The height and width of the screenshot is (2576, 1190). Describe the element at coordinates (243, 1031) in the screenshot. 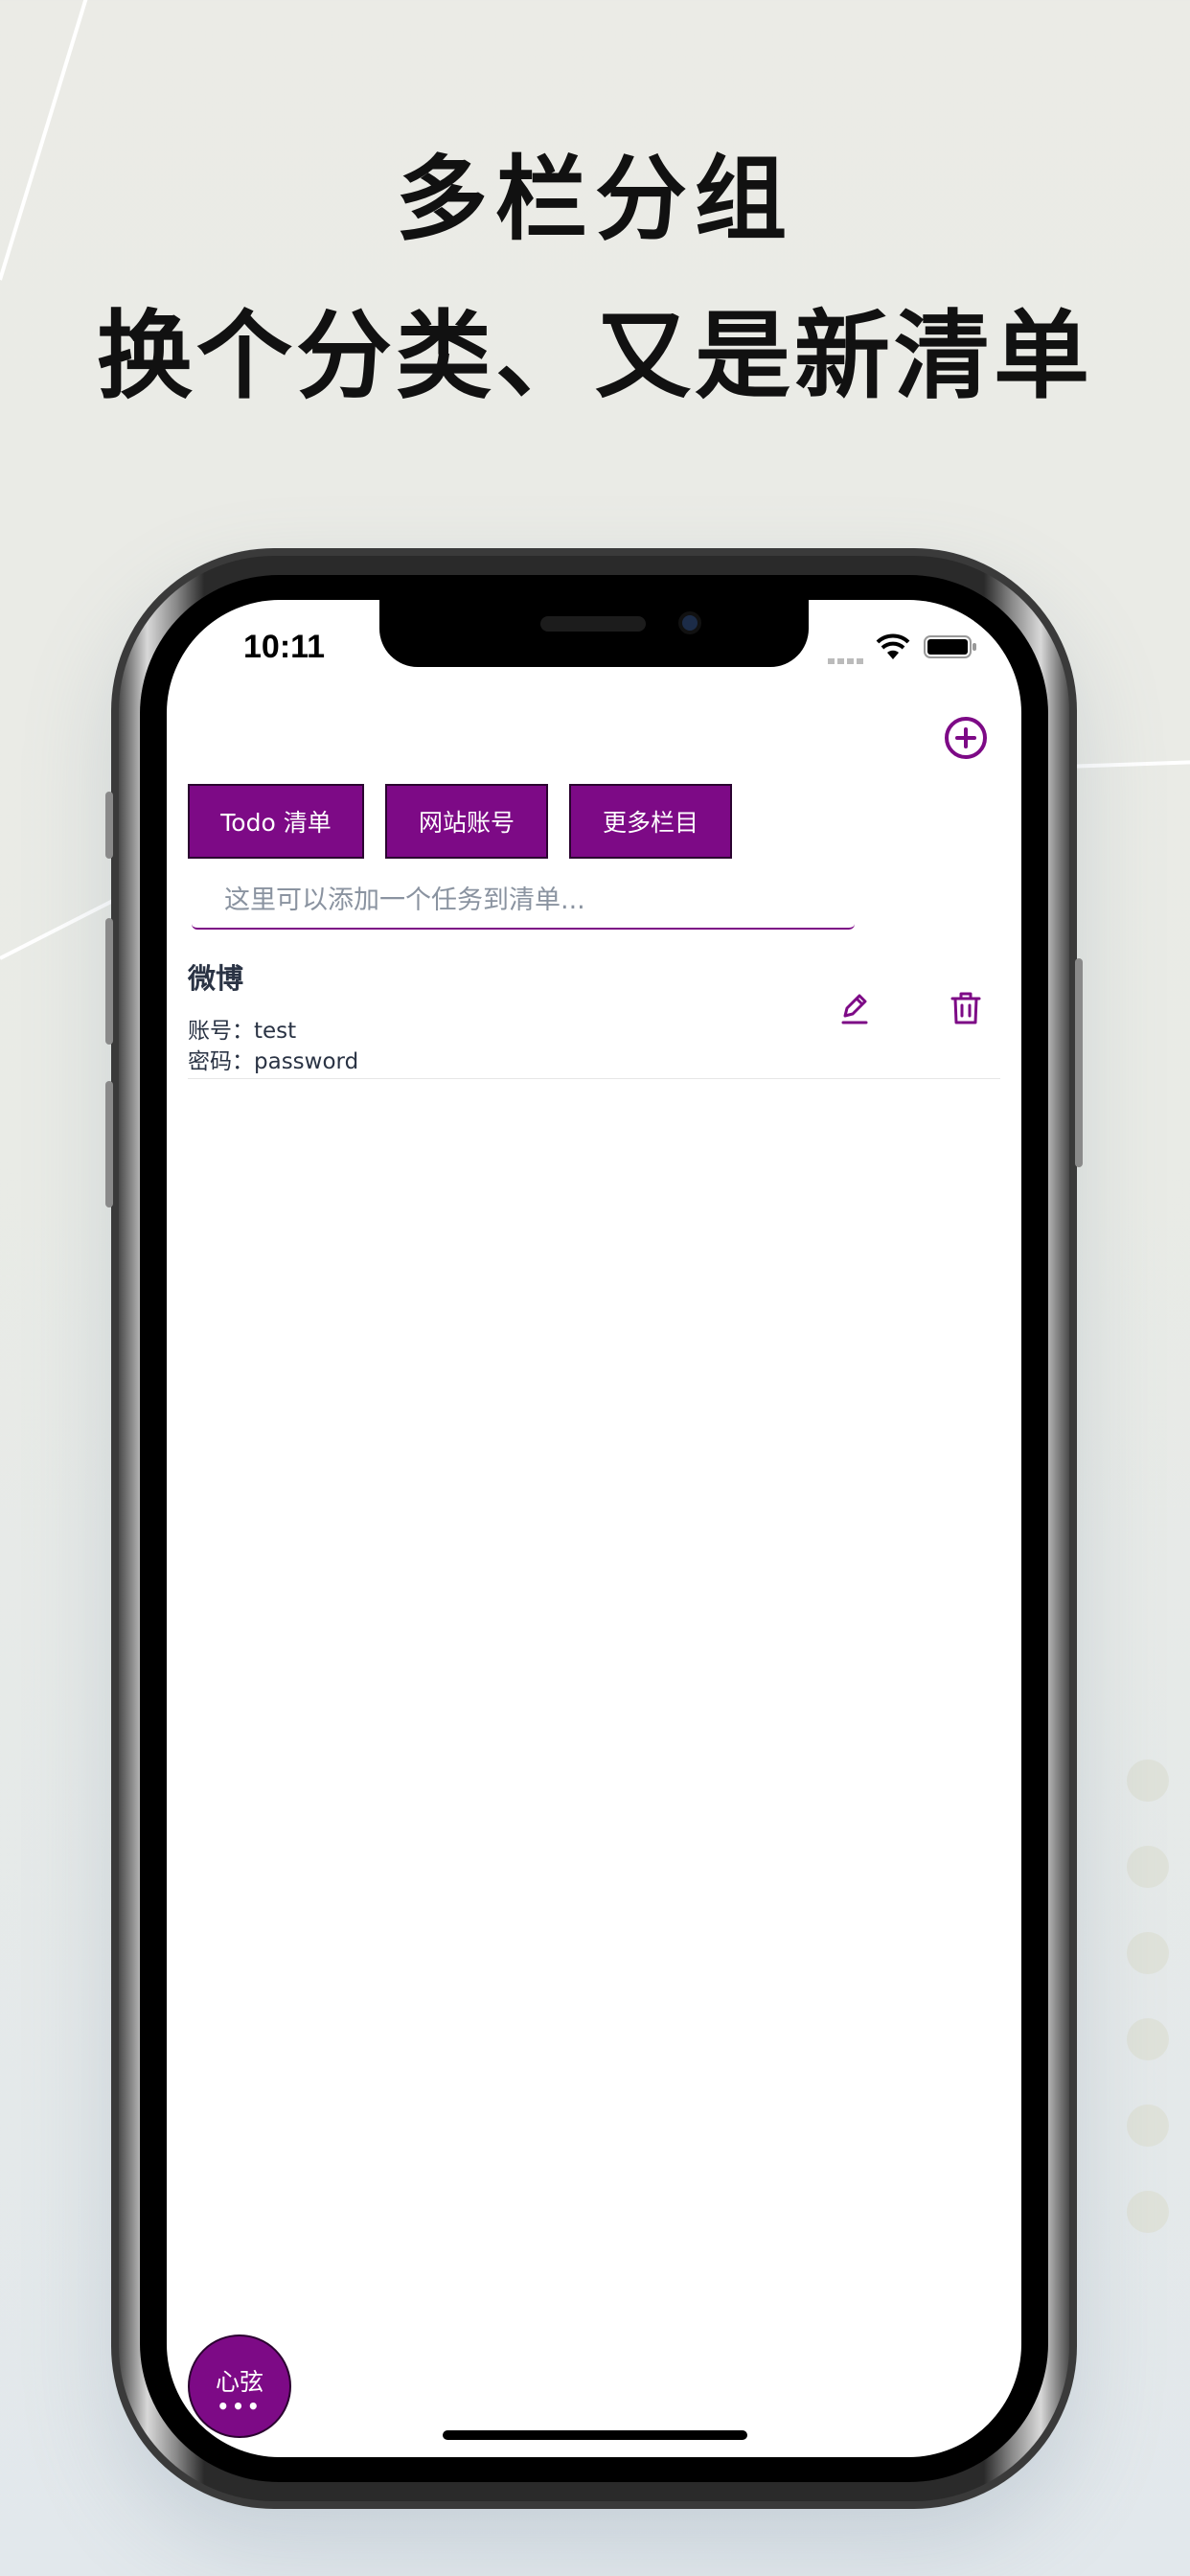

I see `item-account: 账号：test` at that location.